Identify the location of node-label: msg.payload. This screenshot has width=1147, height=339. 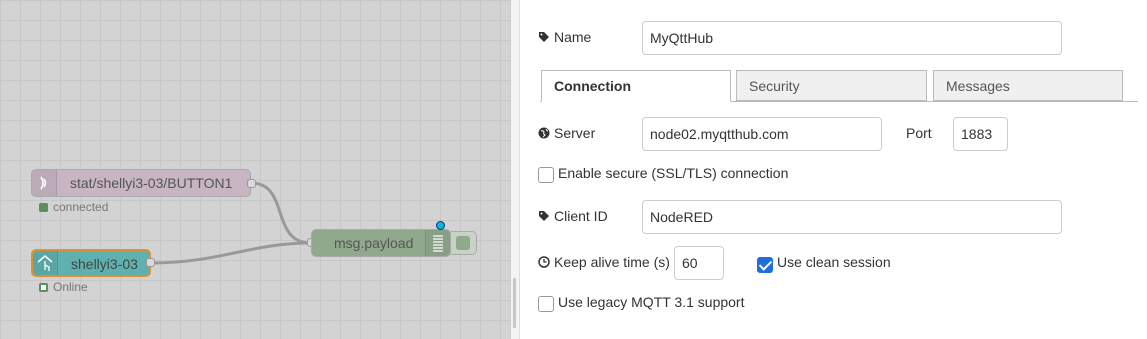
(374, 243).